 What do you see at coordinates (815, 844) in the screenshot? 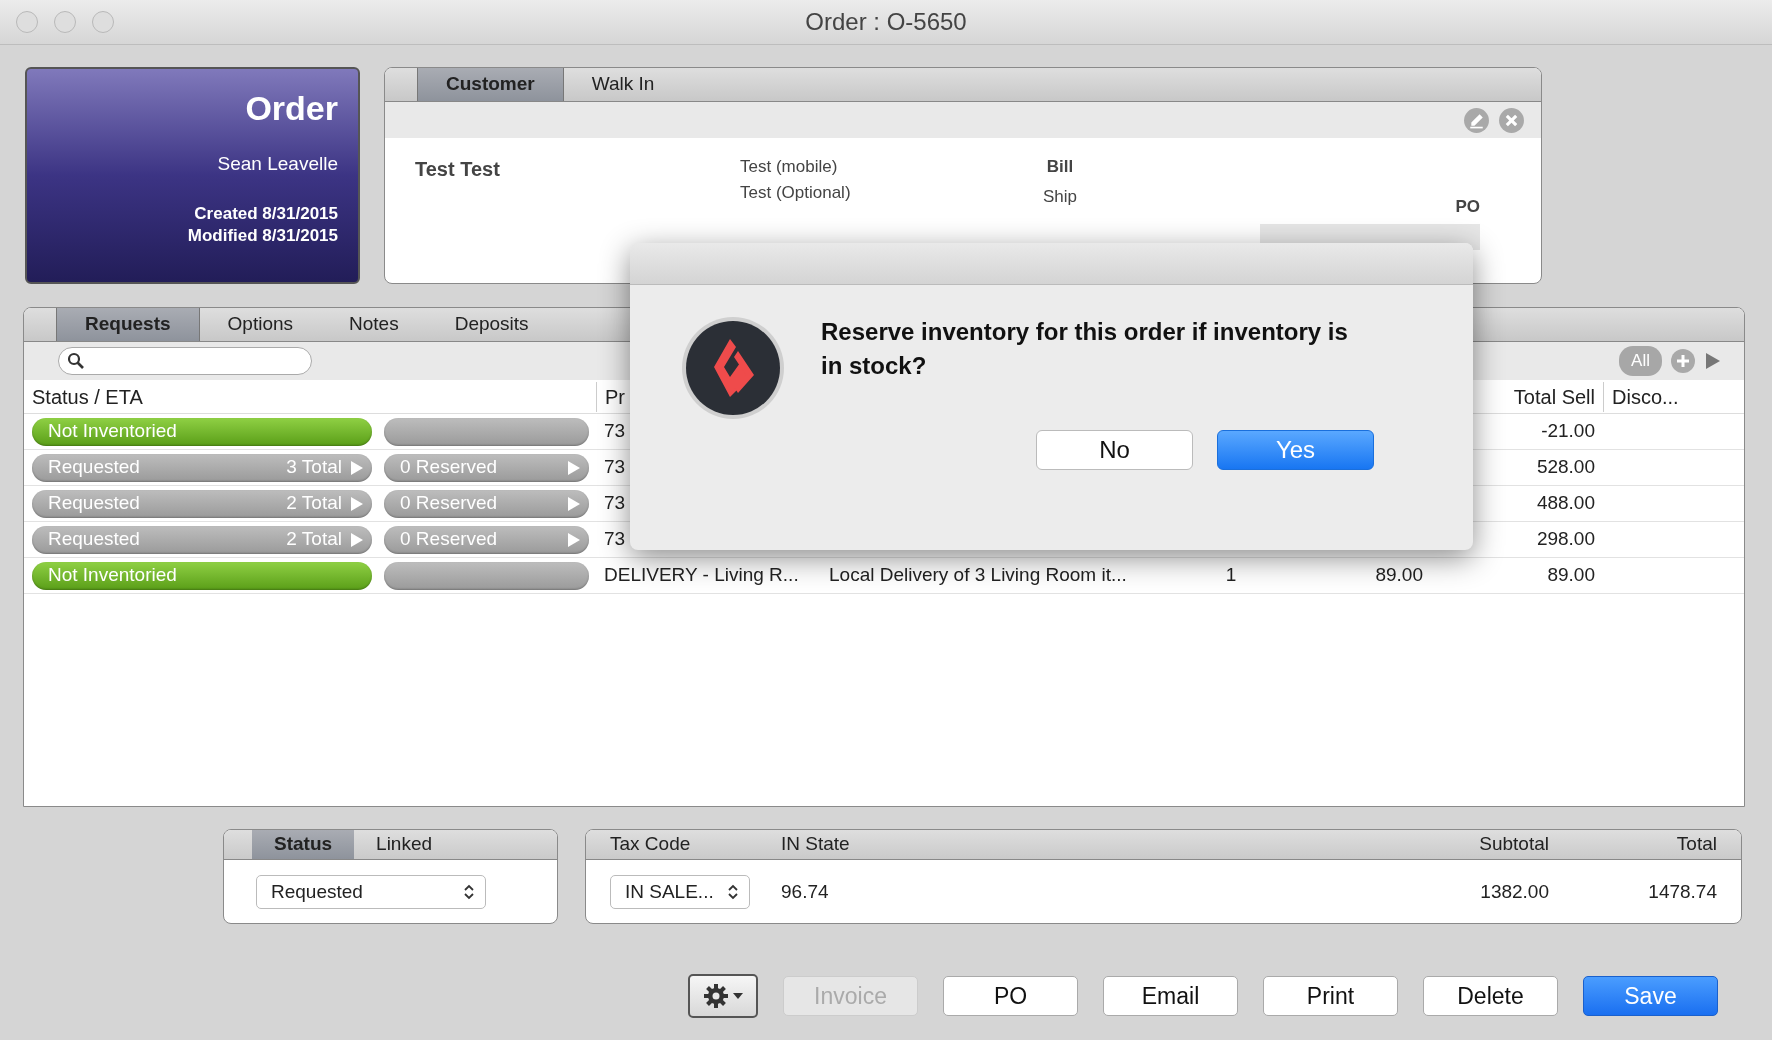
I see `column-header: IN State` at bounding box center [815, 844].